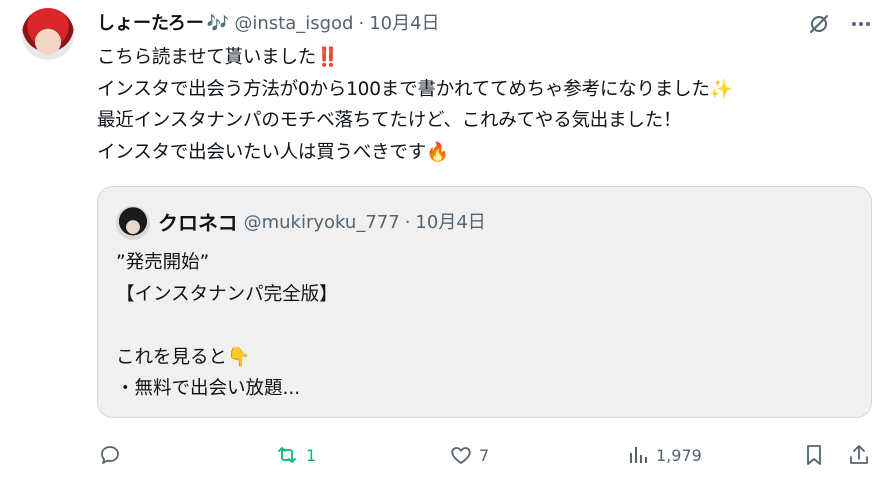  Describe the element at coordinates (218, 57) in the screenshot. I see `tweet-line: こちら読ませて貰いました‼️` at that location.